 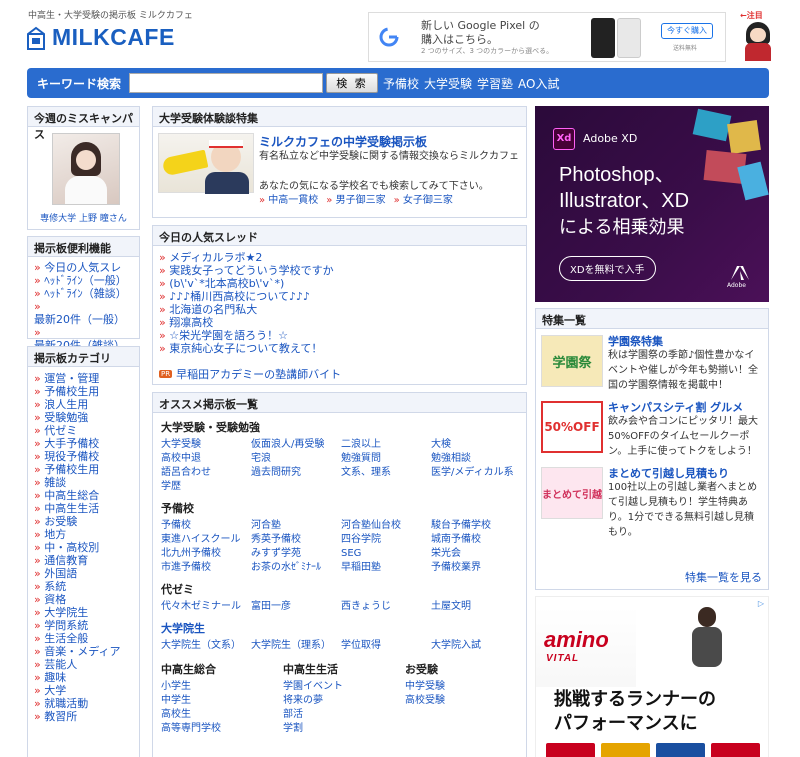 I want to click on recommend-board-link: 学割, so click(x=344, y=729).